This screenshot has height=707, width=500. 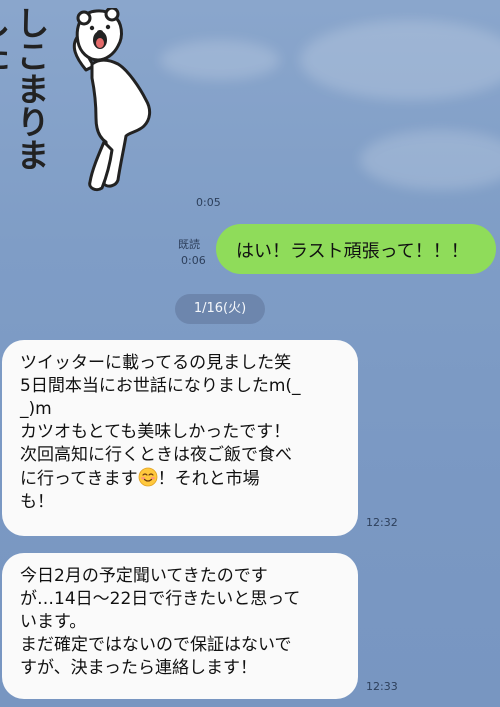 I want to click on sent-message-bubble: はい！ラスト頑張って！！！, so click(x=356, y=249).